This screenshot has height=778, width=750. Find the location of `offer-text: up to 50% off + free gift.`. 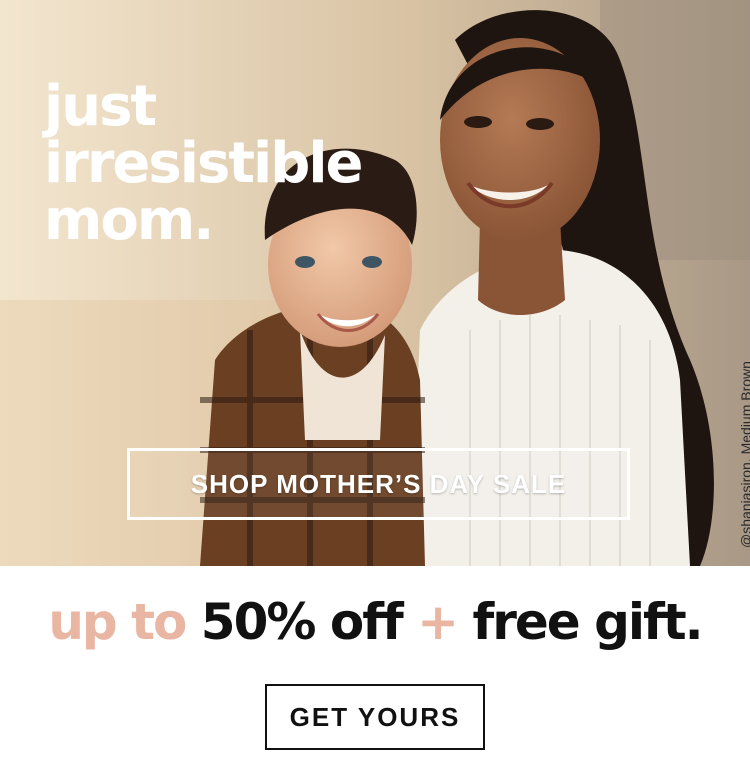

offer-text: up to 50% off + free gift. is located at coordinates (375, 622).